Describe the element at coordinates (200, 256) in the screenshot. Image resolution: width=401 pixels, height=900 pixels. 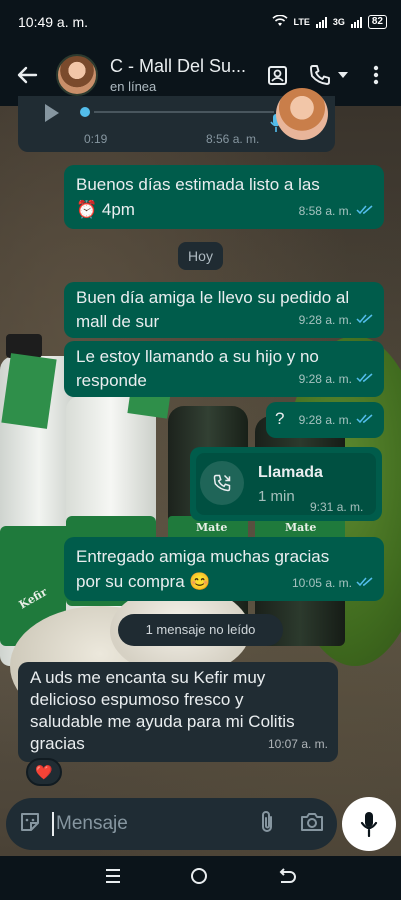
I see `date-divider: Hoy` at that location.